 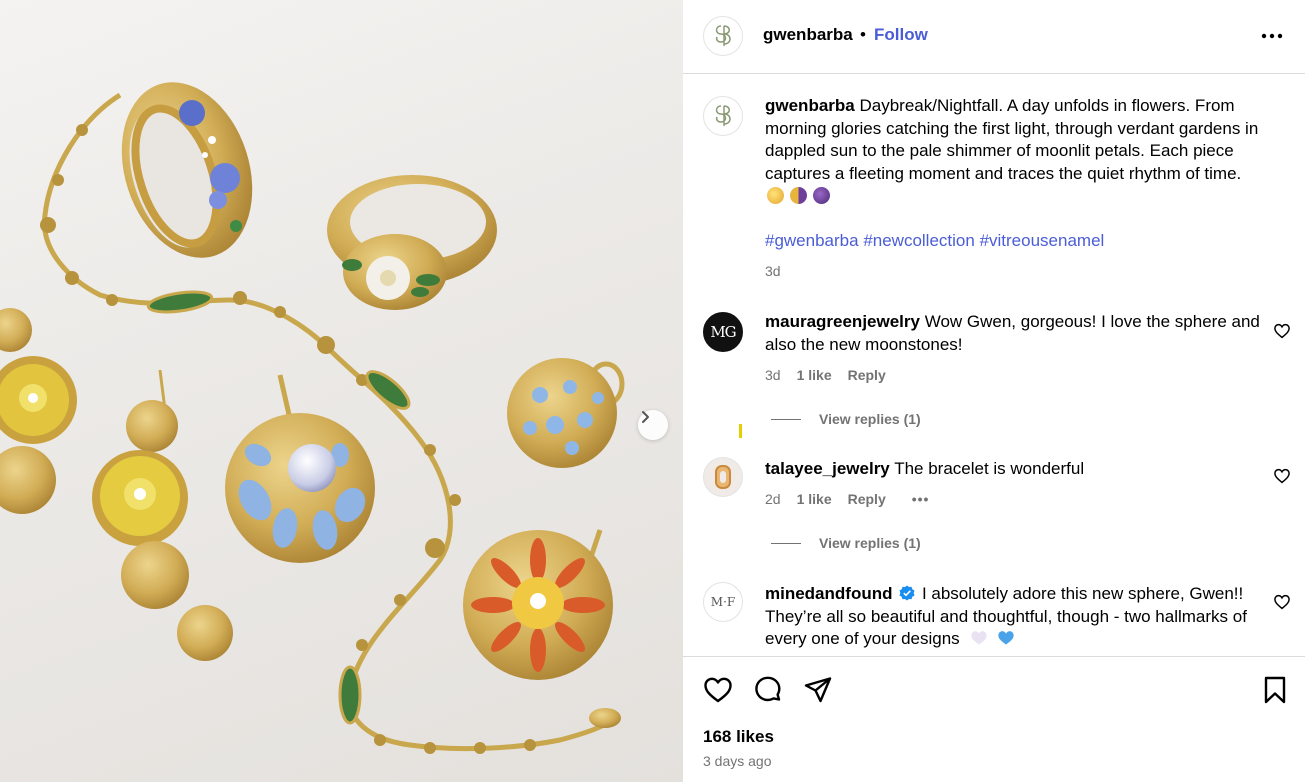 What do you see at coordinates (773, 271) in the screenshot?
I see `caption-timestamp: 3d` at bounding box center [773, 271].